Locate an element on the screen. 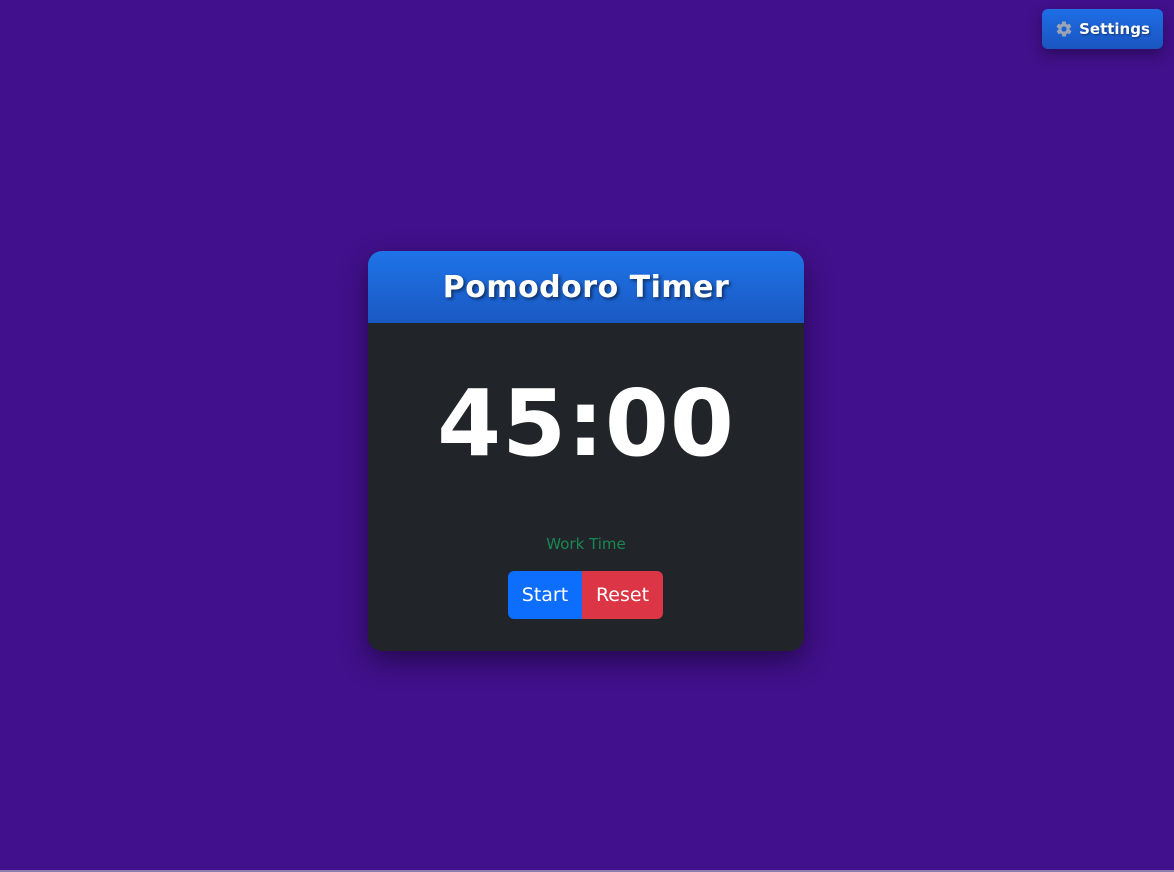 This screenshot has height=872, width=1174. timer-controls: Start Reset is located at coordinates (585, 595).